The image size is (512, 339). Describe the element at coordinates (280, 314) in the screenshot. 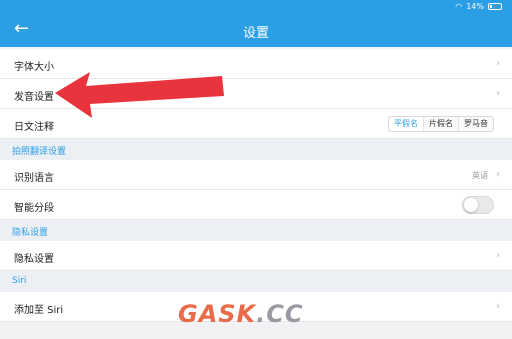

I see `watermark-part-2: .CC` at that location.